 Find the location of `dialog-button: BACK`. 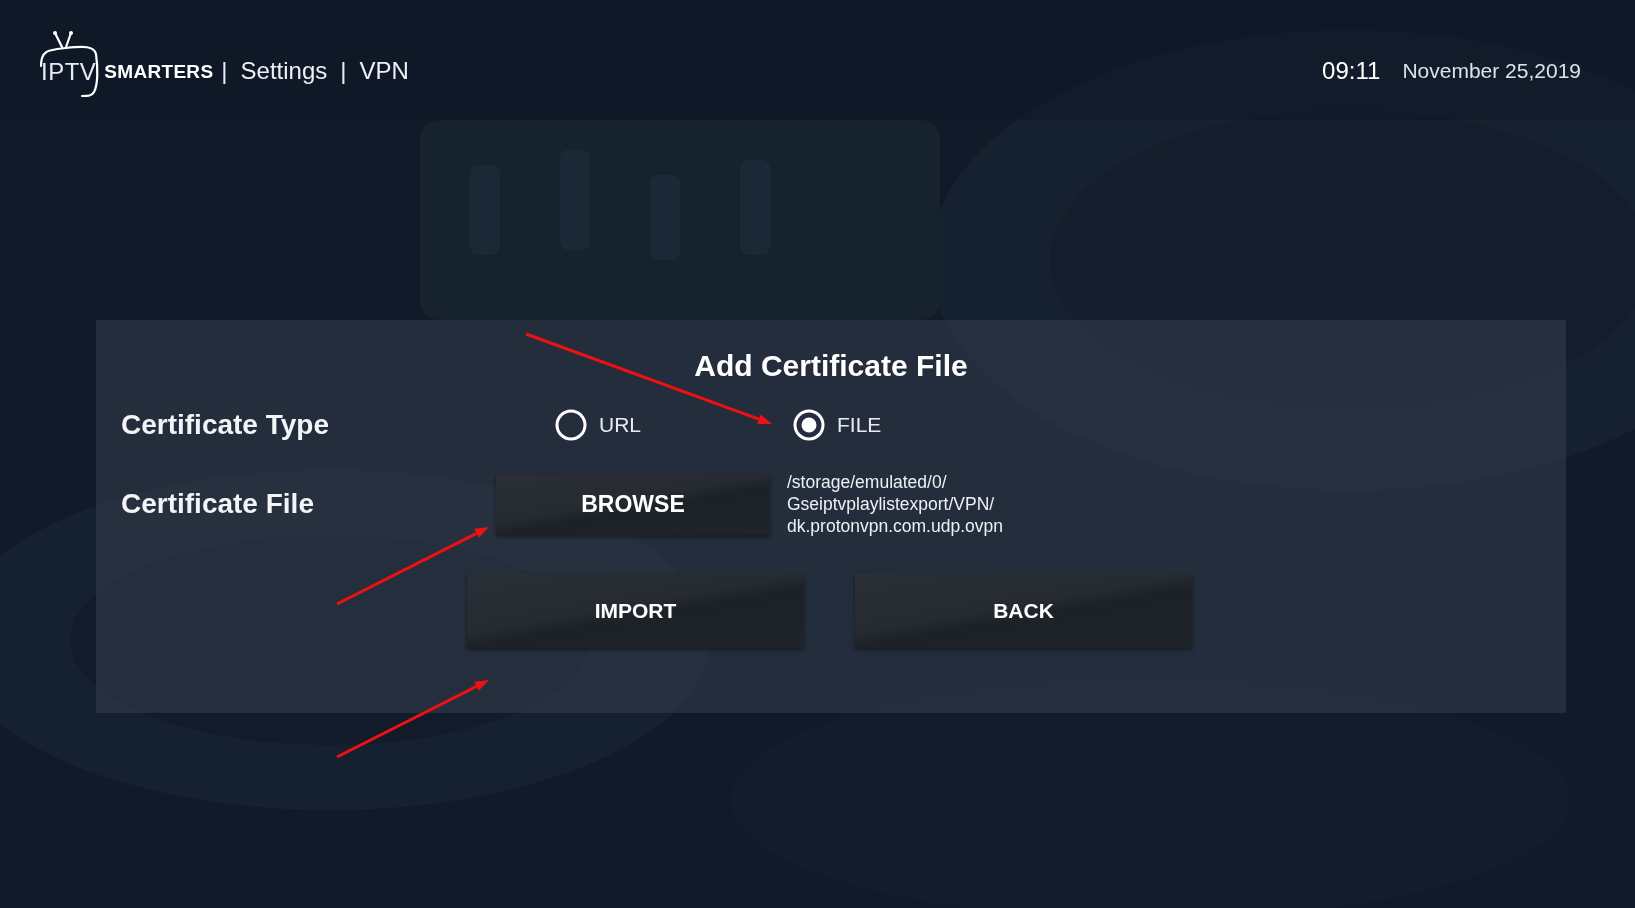

dialog-button: BACK is located at coordinates (1023, 610).